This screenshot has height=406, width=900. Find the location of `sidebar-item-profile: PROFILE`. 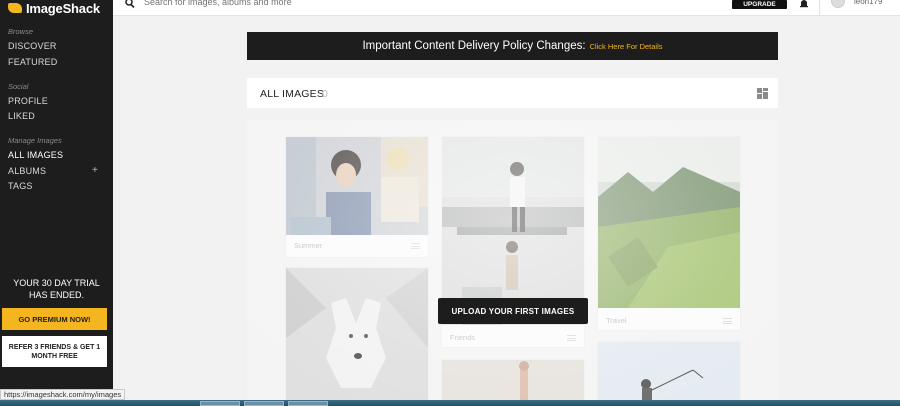

sidebar-item-profile: PROFILE is located at coordinates (28, 101).